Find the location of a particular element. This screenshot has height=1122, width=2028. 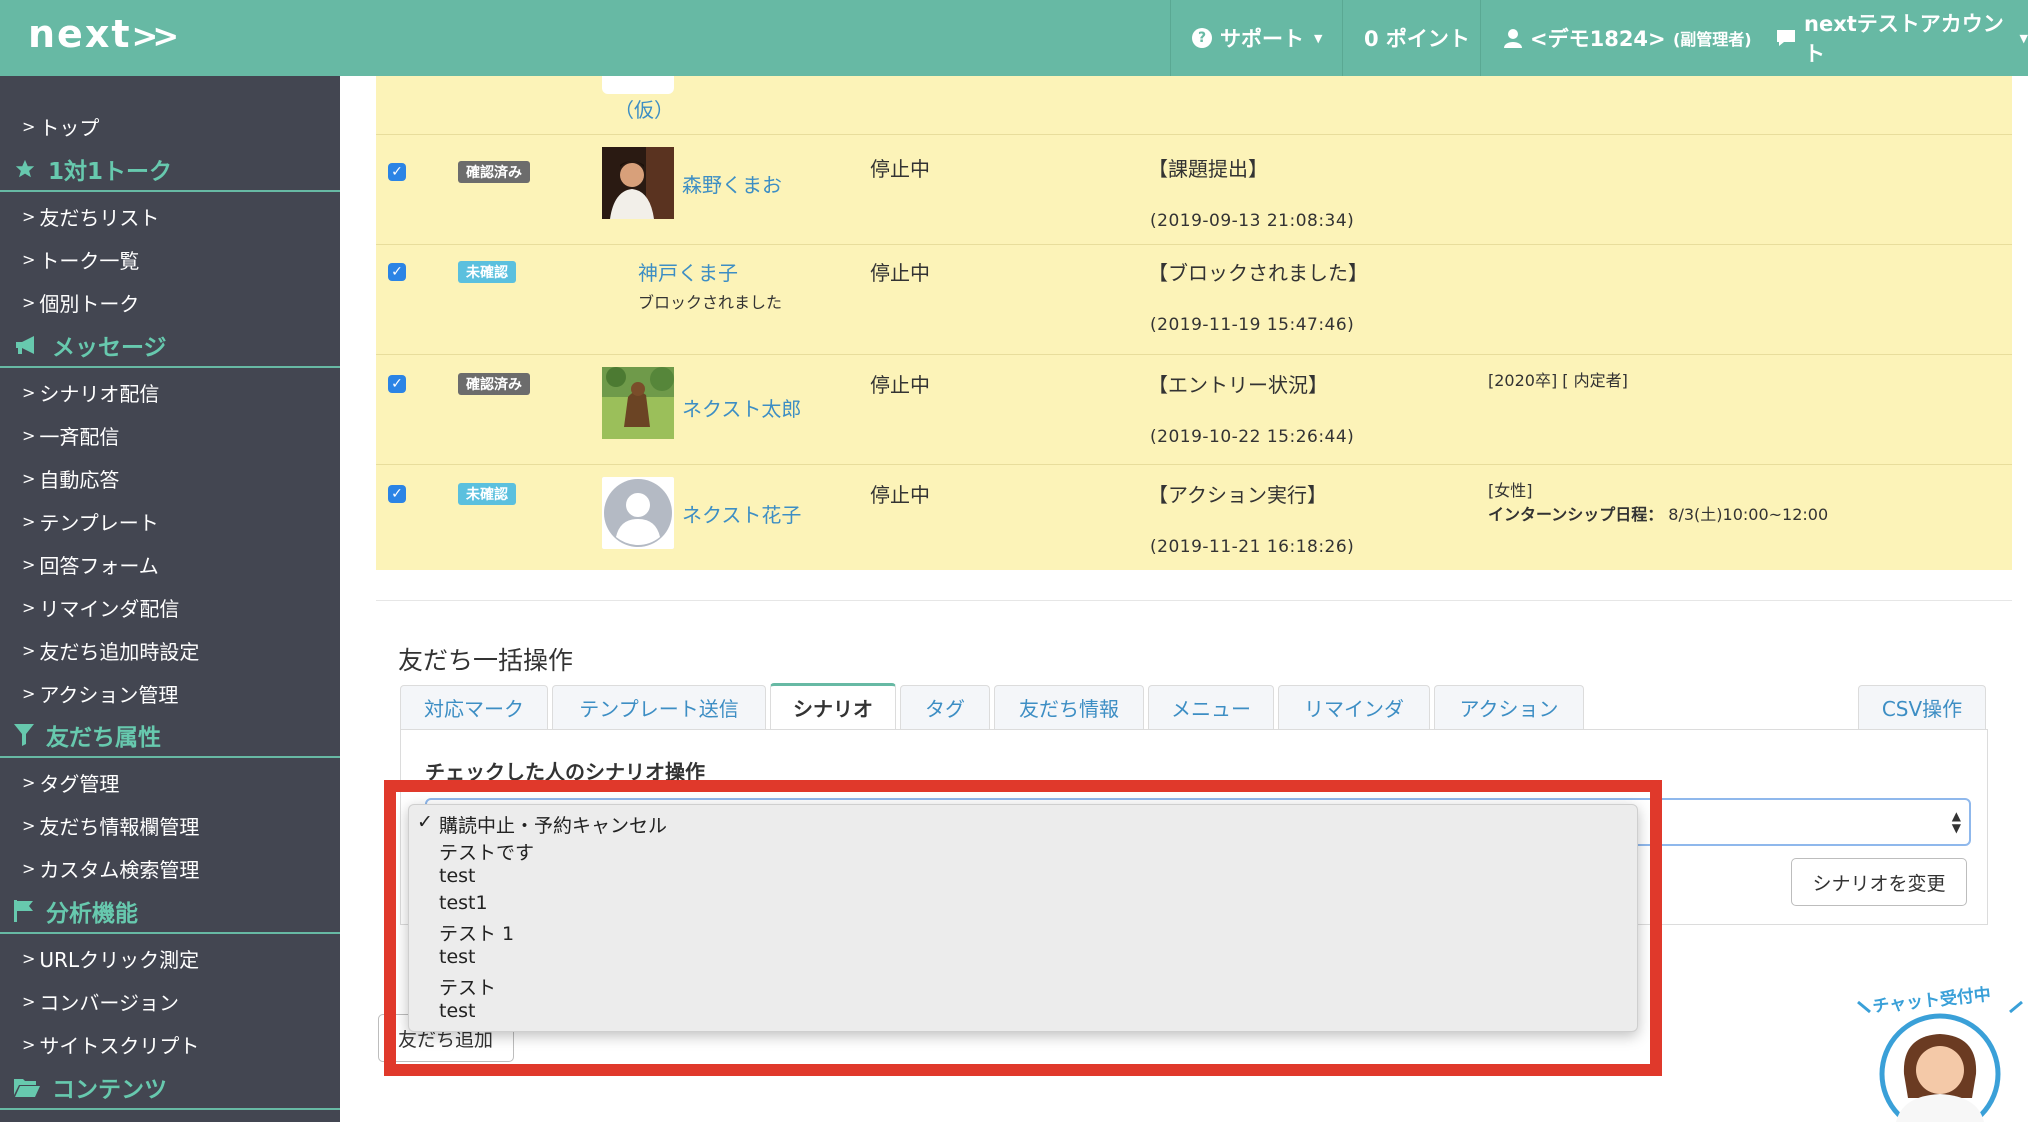

user-icon is located at coordinates (1513, 38).